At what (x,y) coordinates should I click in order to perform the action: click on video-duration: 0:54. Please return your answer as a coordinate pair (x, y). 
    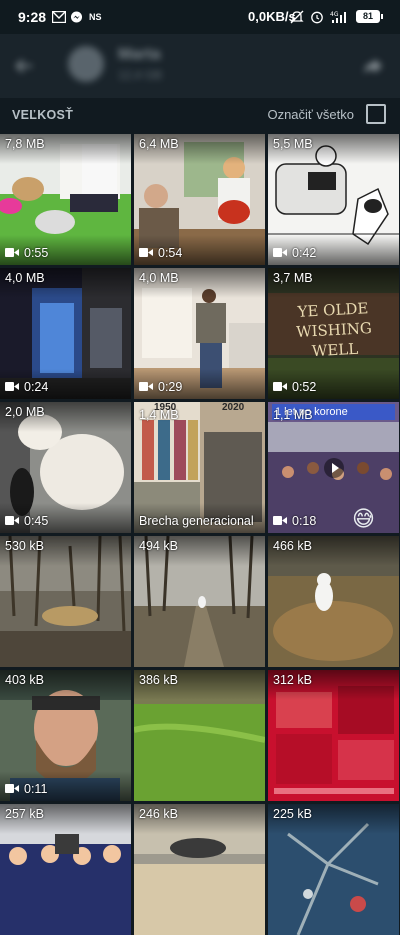
    Looking at the image, I should click on (170, 253).